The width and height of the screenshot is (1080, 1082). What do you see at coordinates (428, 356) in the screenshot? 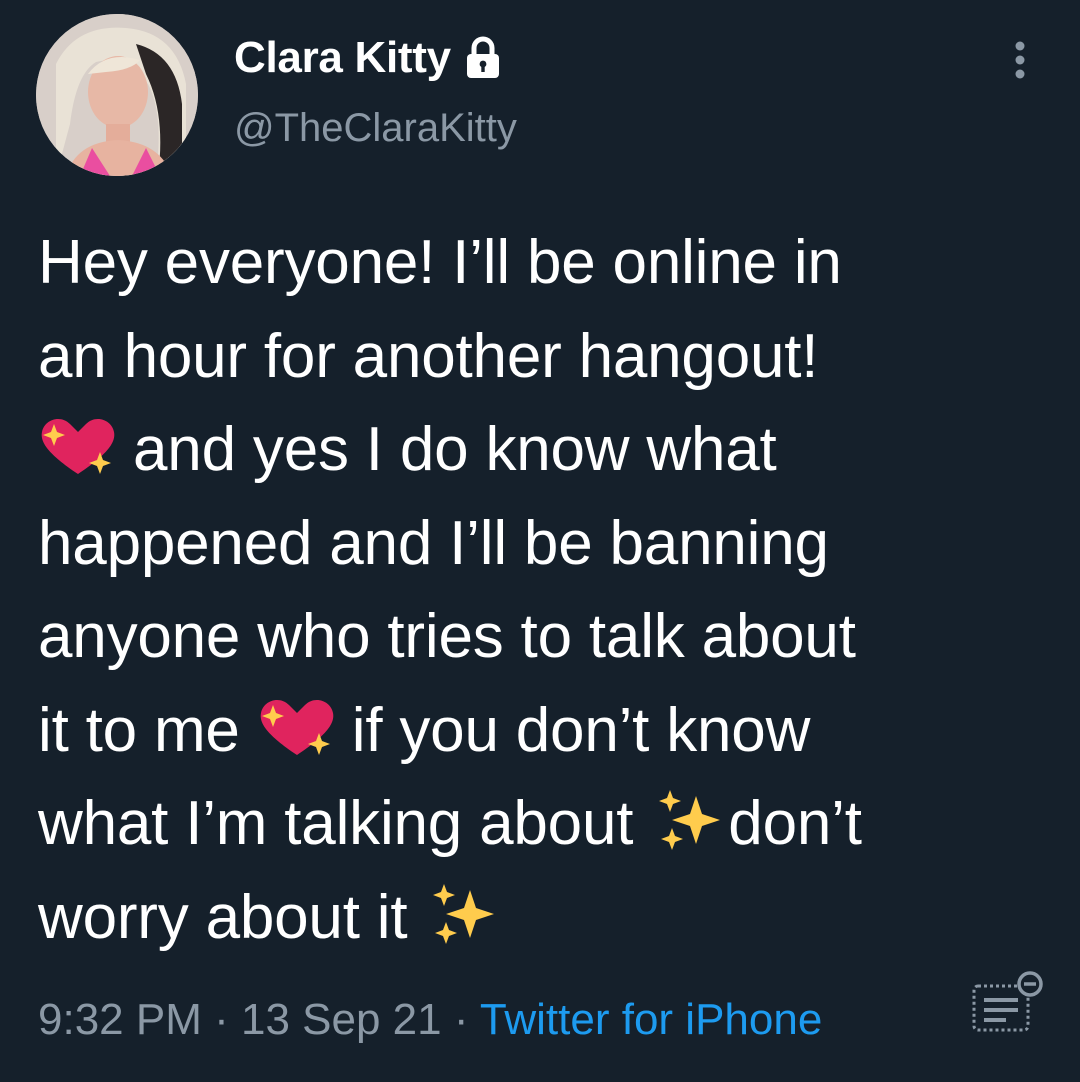
I see `tweet-line: an hour for another hangout!` at bounding box center [428, 356].